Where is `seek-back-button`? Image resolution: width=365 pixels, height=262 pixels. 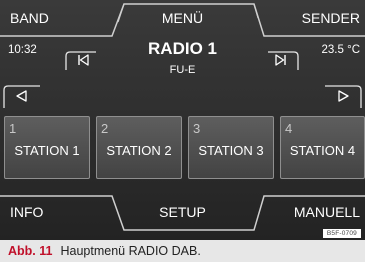 seek-back-button is located at coordinates (82, 60).